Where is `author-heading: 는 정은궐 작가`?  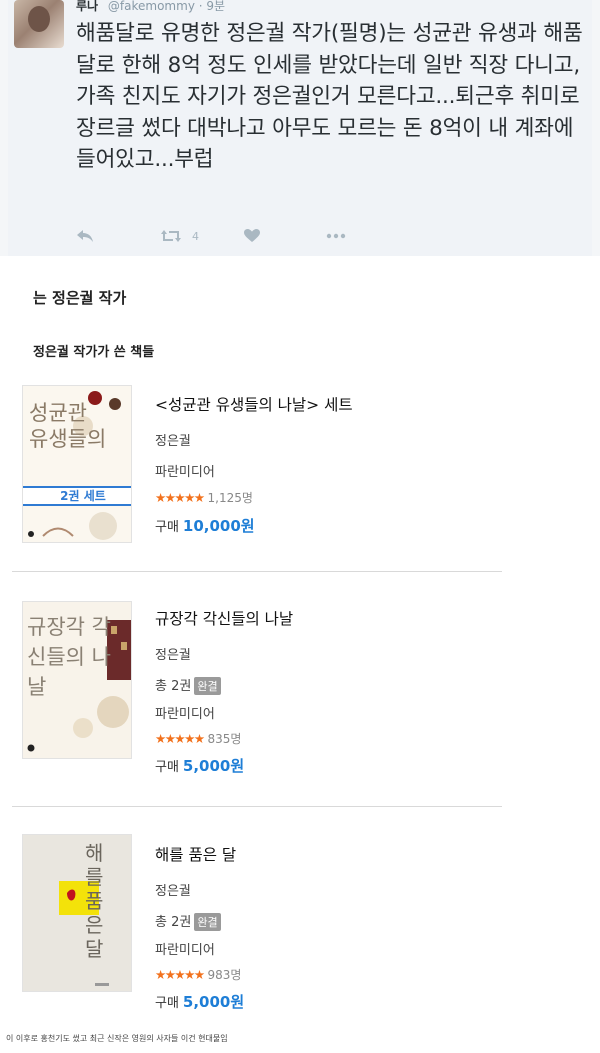 author-heading: 는 정은궐 작가 is located at coordinates (80, 298).